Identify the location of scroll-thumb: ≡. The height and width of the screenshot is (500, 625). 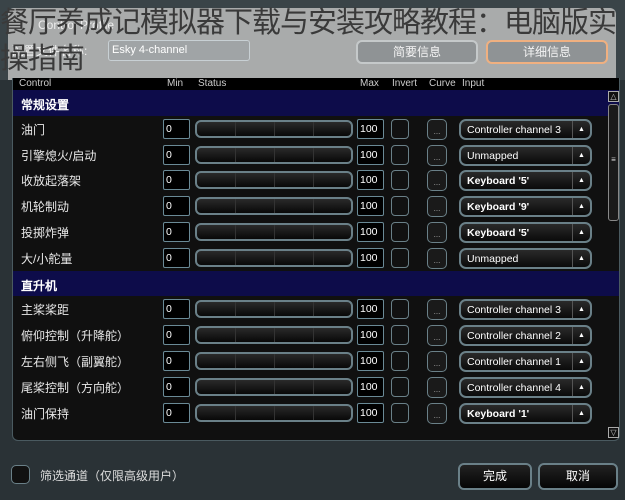
(613, 162).